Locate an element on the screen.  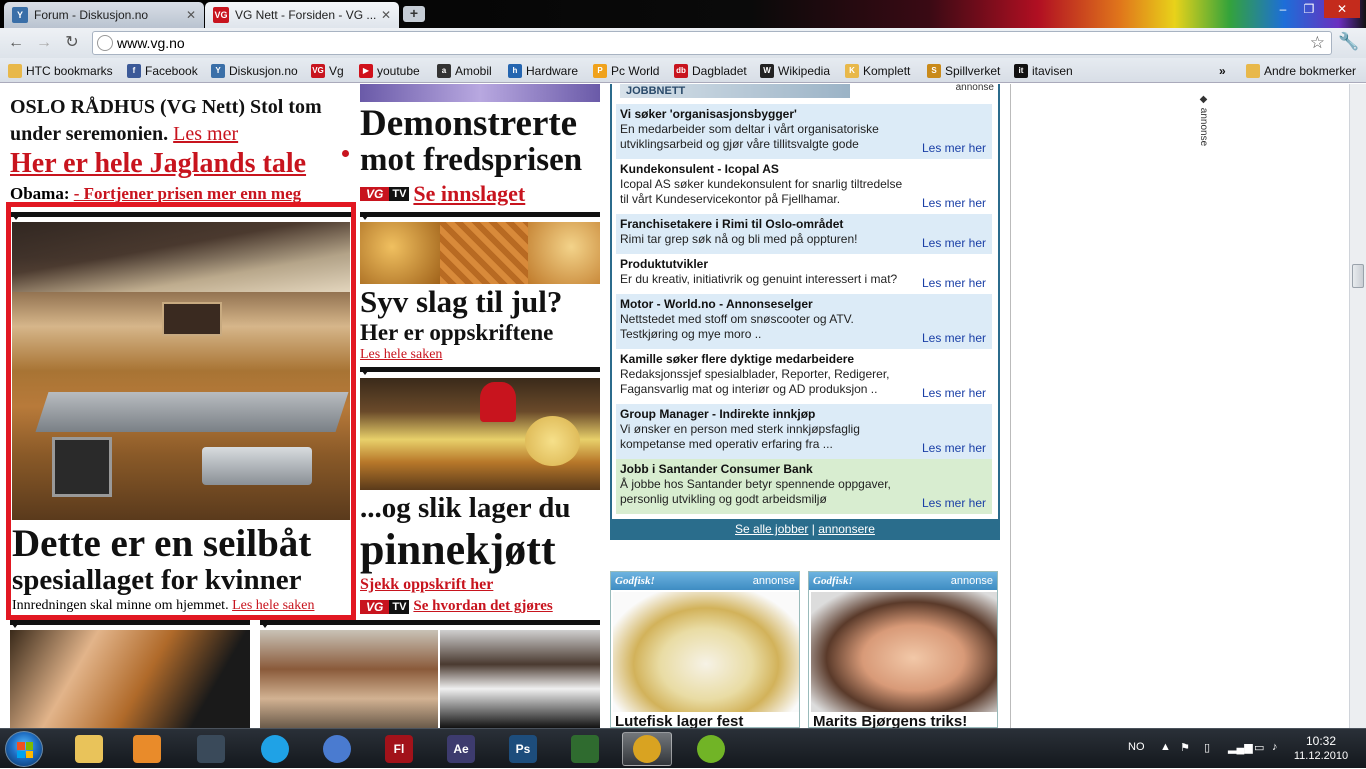
slik-lager-du-headline: ...og slik lager du is located at coordinates (465, 508).